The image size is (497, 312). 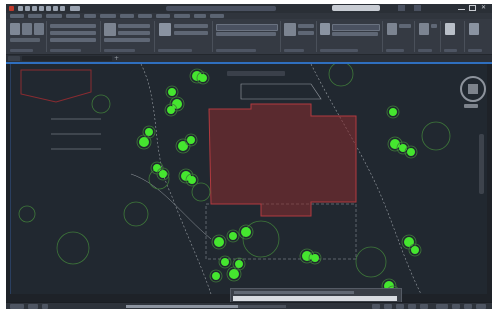 I want to click on group-icon, so click(x=325, y=29).